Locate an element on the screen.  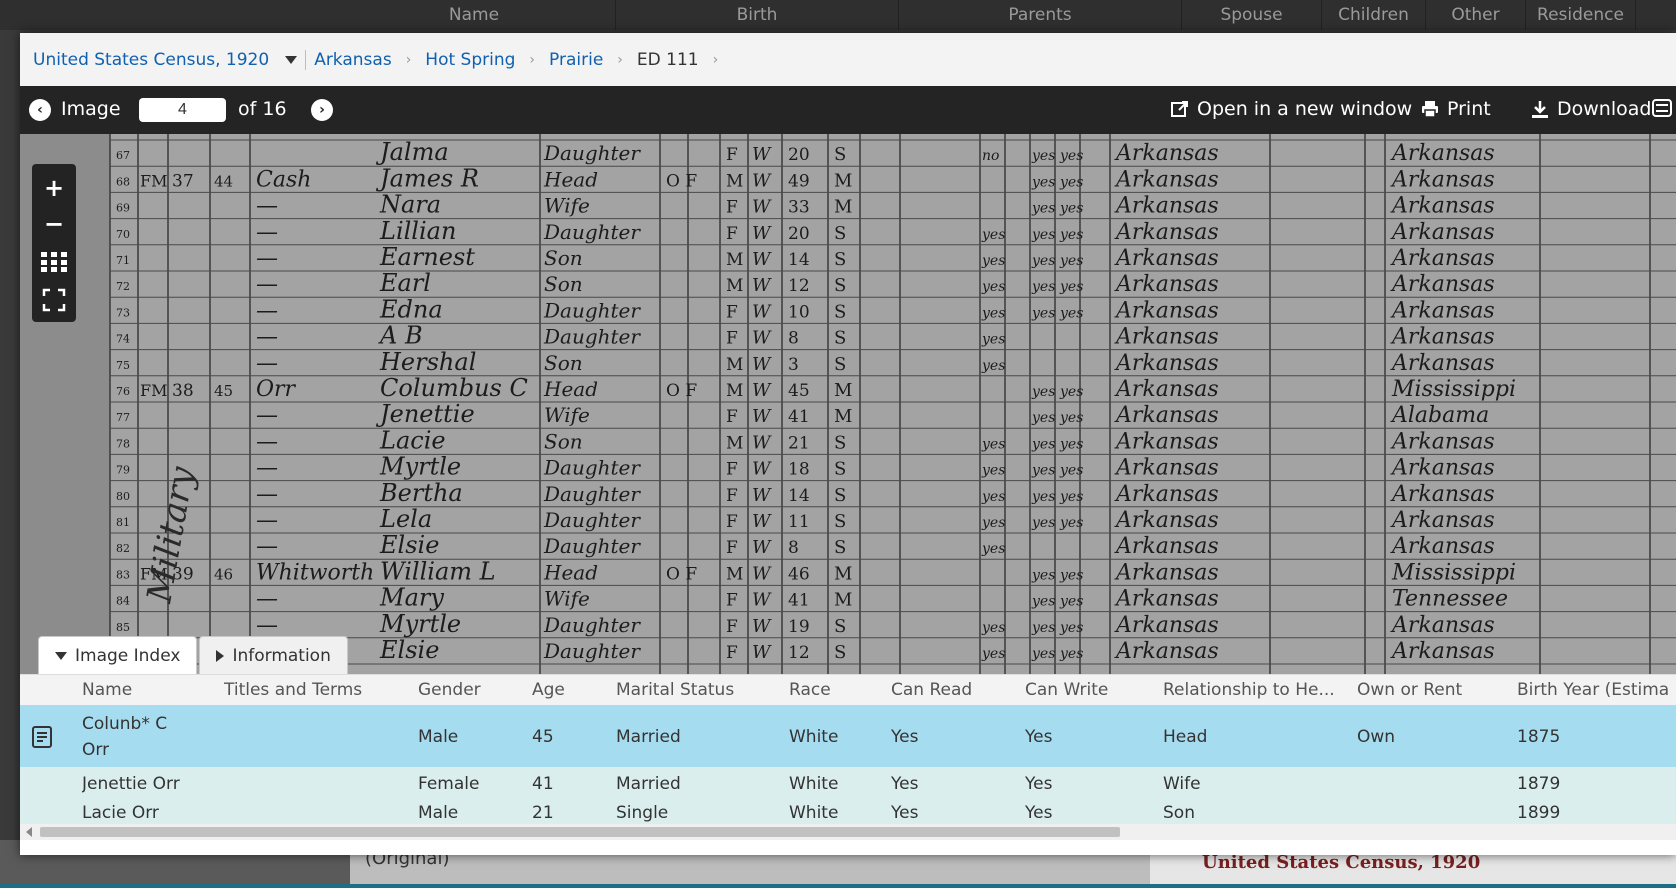
zoom-out-button: − is located at coordinates (54, 224).